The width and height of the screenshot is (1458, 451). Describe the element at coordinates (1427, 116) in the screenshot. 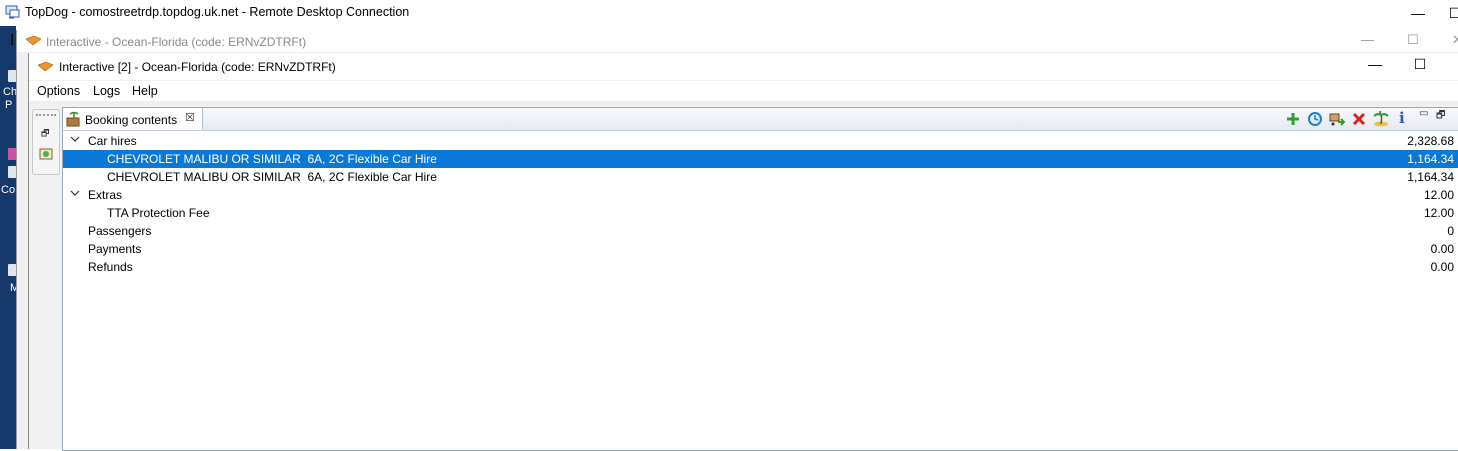

I see `view-minimize-icon: ▭` at that location.